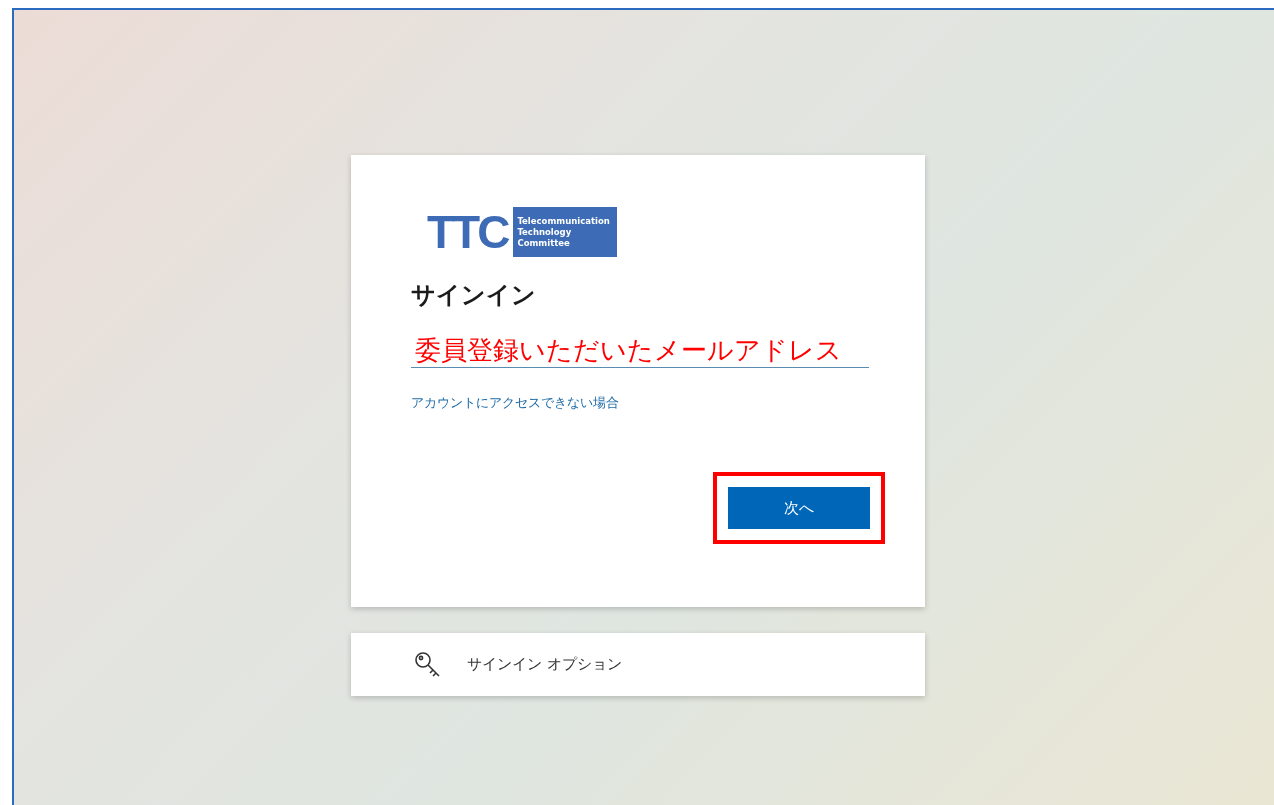 This screenshot has width=1274, height=805. Describe the element at coordinates (638, 664) in the screenshot. I see `signin-options-button: サインイン オプション` at that location.